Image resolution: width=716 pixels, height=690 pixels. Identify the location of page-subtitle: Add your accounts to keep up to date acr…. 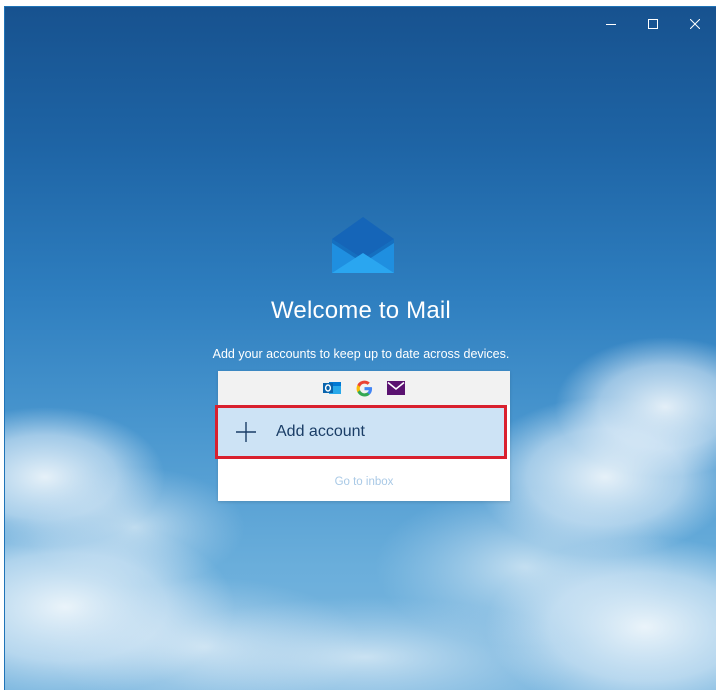
(361, 354).